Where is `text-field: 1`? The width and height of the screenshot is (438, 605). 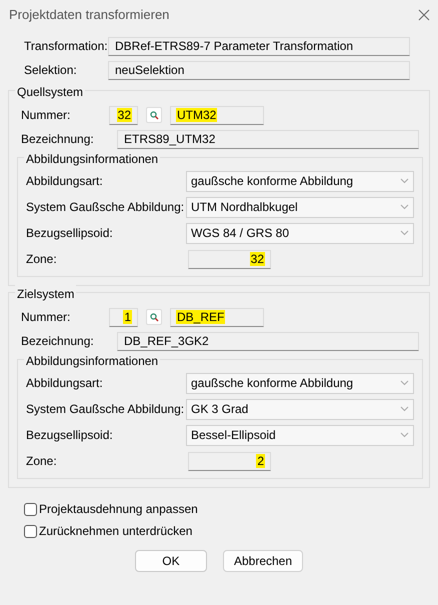
text-field: 1 is located at coordinates (123, 317).